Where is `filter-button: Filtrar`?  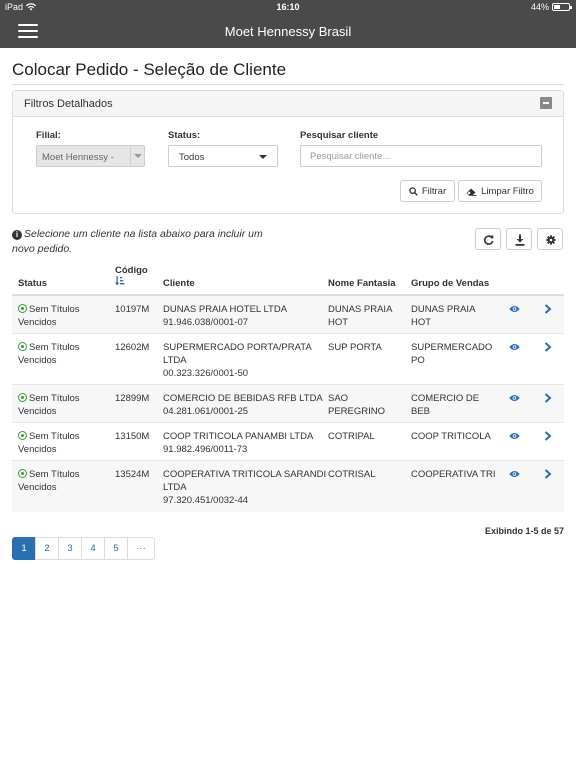 filter-button: Filtrar is located at coordinates (427, 191).